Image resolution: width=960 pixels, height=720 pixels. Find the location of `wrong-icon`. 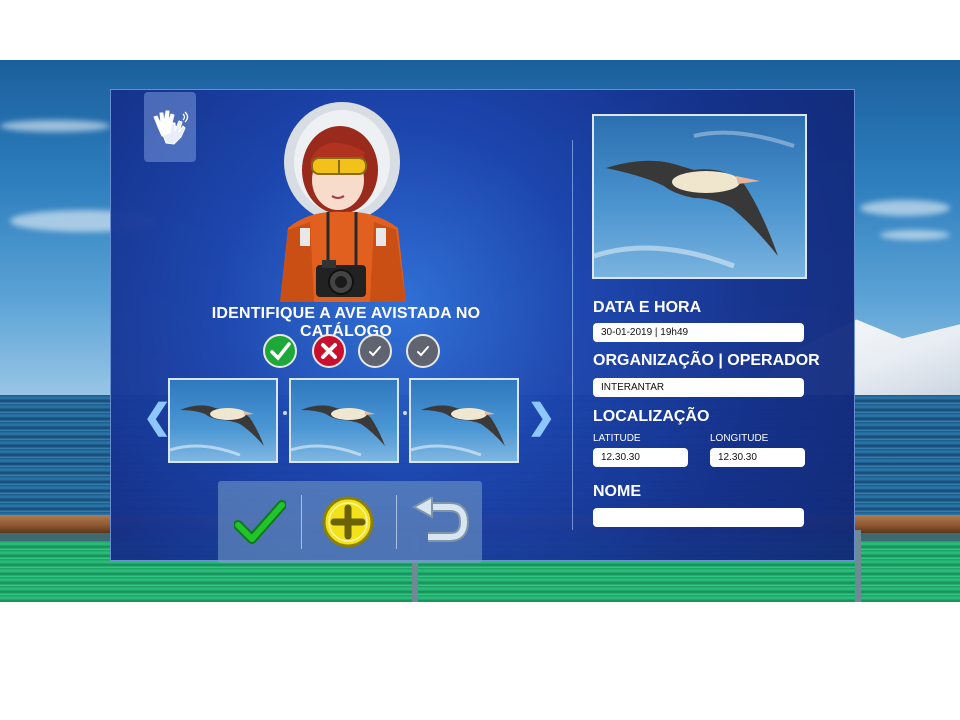

wrong-icon is located at coordinates (329, 351).